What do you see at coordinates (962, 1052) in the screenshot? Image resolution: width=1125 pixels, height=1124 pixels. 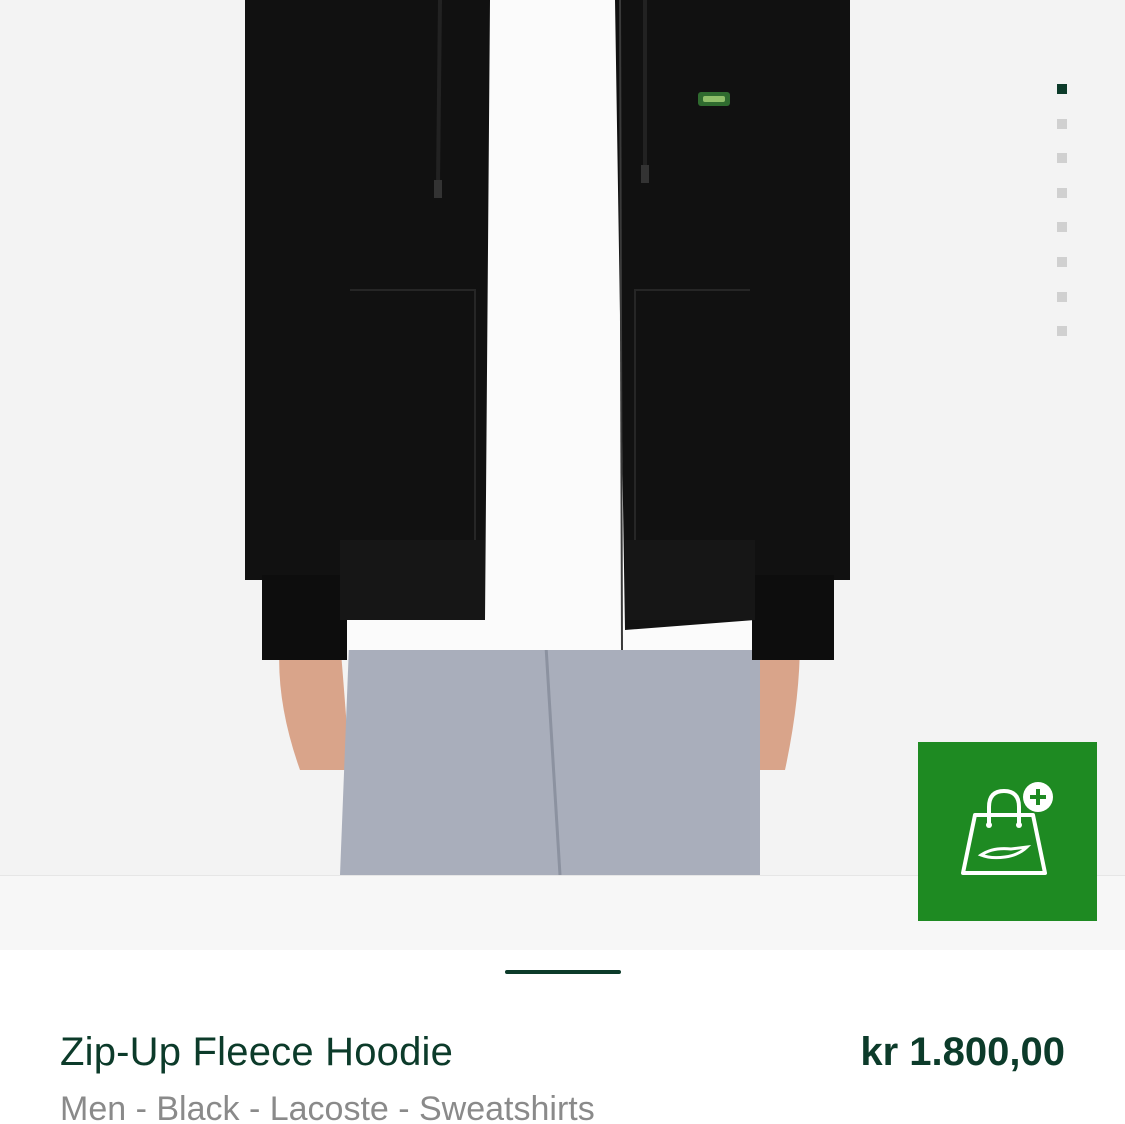 I see `product-price: kr 1.800,00` at bounding box center [962, 1052].